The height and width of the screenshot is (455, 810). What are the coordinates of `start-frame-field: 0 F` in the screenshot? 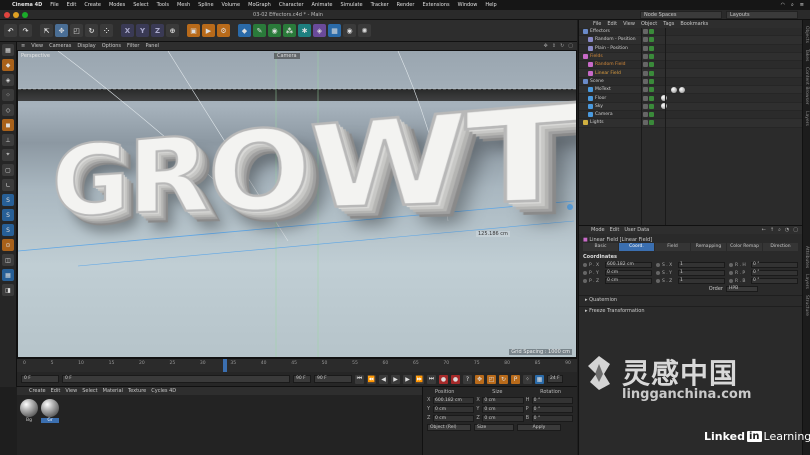 It's located at (40, 379).